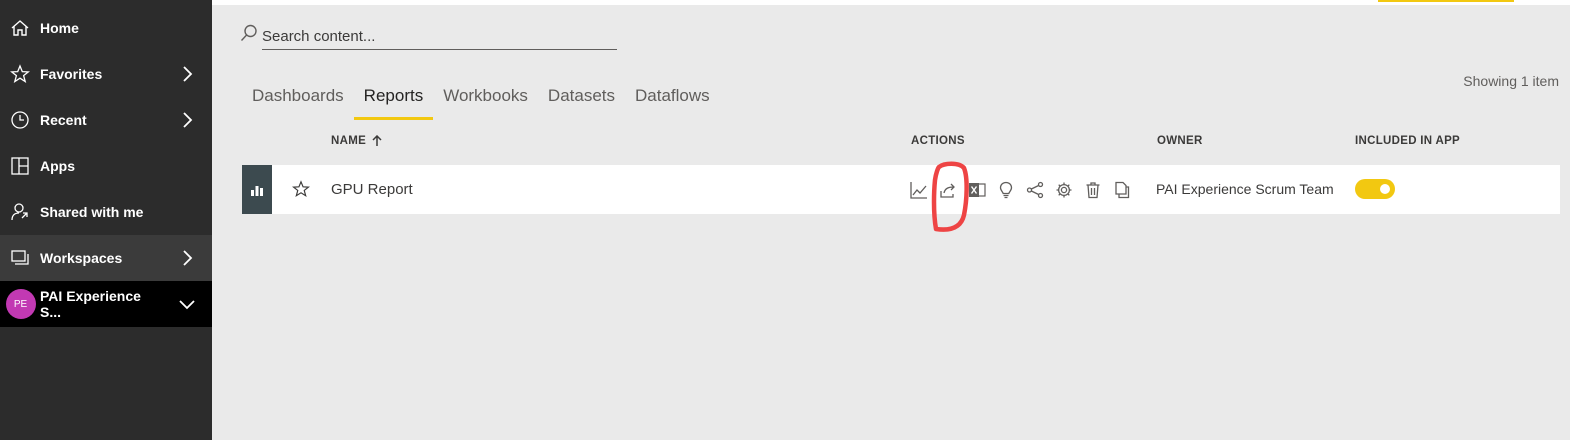 Image resolution: width=1570 pixels, height=440 pixels. Describe the element at coordinates (298, 97) in the screenshot. I see `tab-dashboards: Dashboards` at that location.